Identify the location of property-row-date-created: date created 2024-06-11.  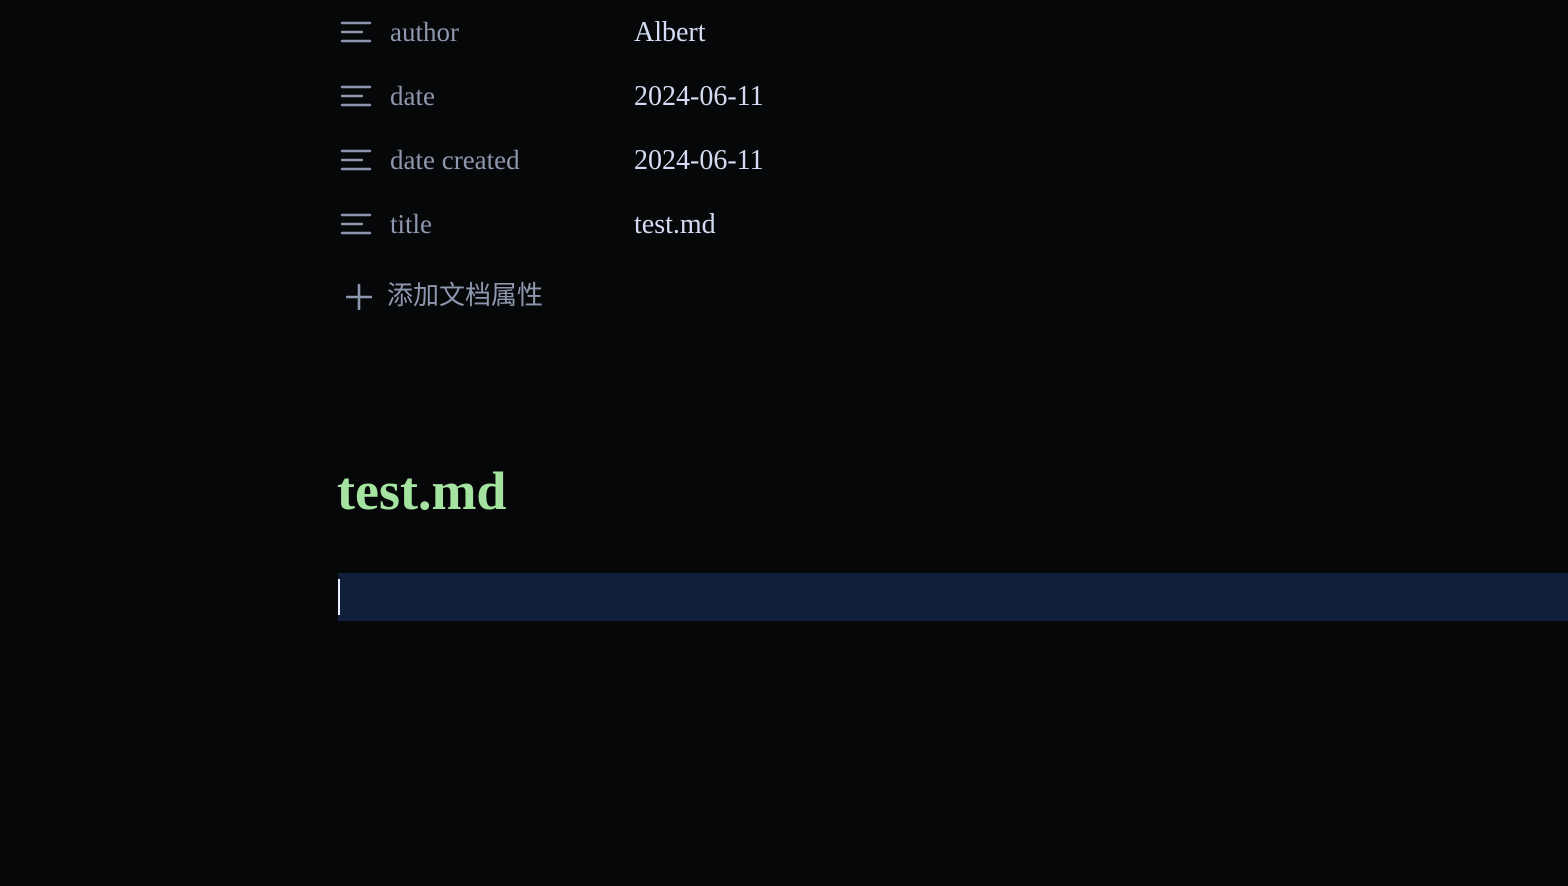
(638, 160).